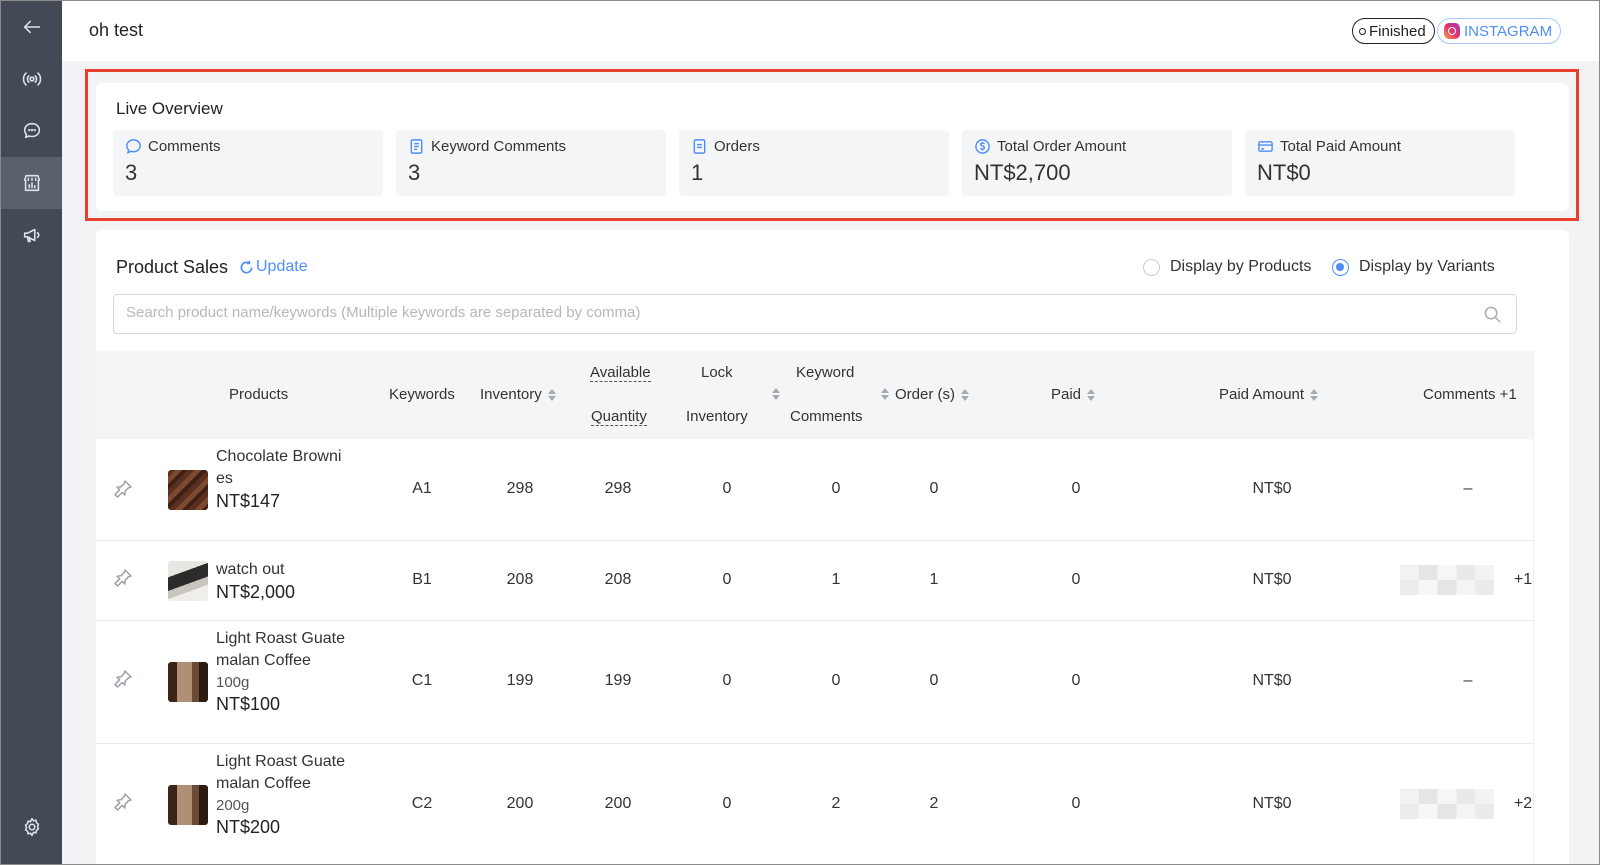 The width and height of the screenshot is (1600, 865). I want to click on search-box, so click(815, 314).